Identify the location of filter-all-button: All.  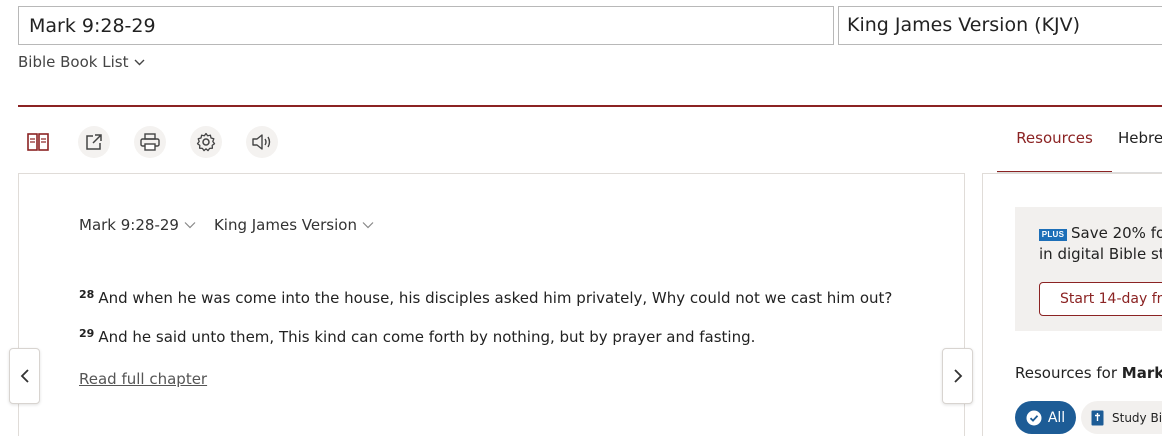
(1045, 417).